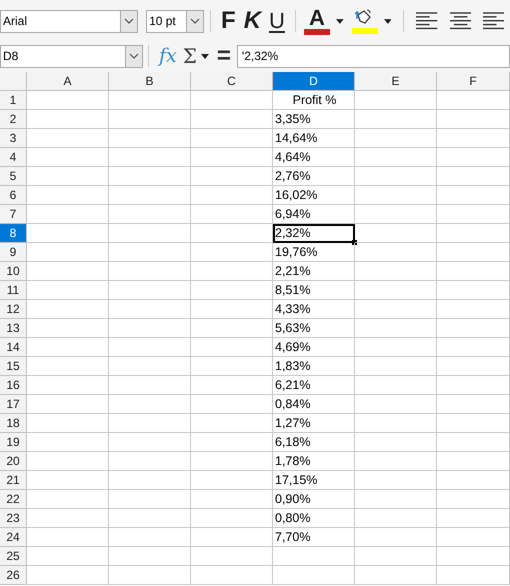  Describe the element at coordinates (13, 518) in the screenshot. I see `row-header: 23` at that location.